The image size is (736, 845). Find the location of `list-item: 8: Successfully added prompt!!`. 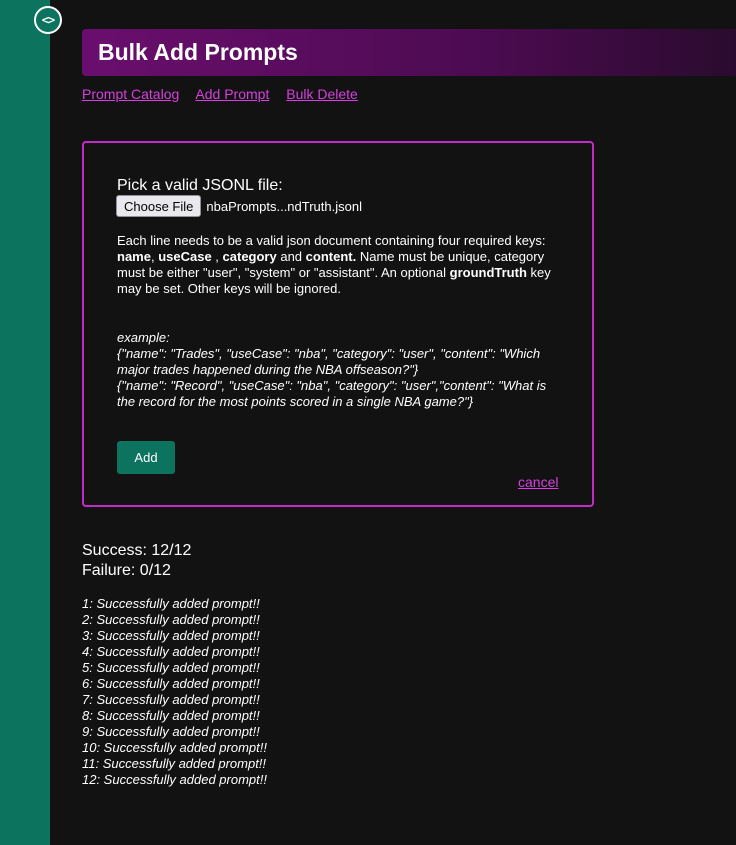

list-item: 8: Successfully added prompt!! is located at coordinates (171, 715).